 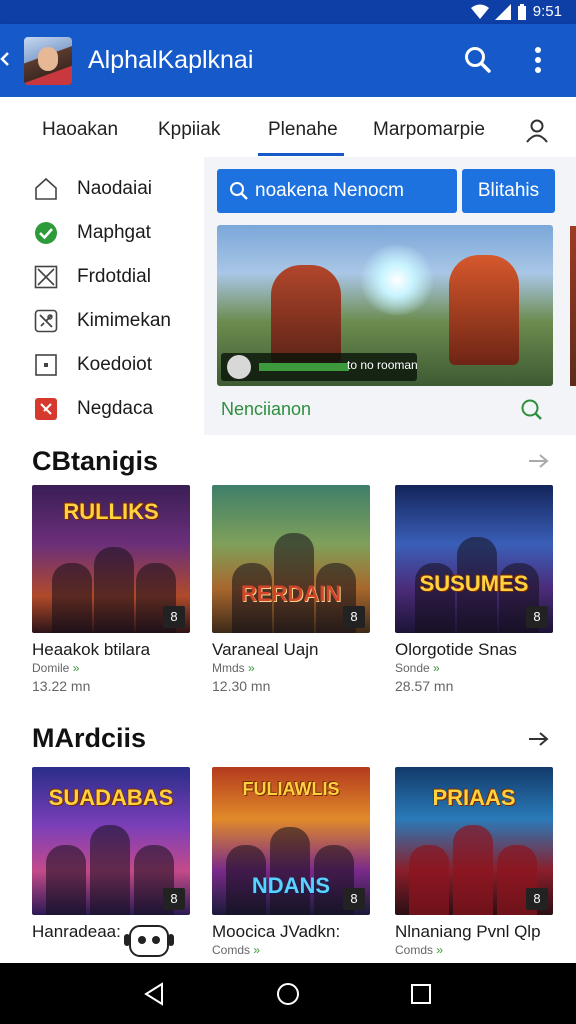 I want to click on square-dot-icon, so click(x=46, y=365).